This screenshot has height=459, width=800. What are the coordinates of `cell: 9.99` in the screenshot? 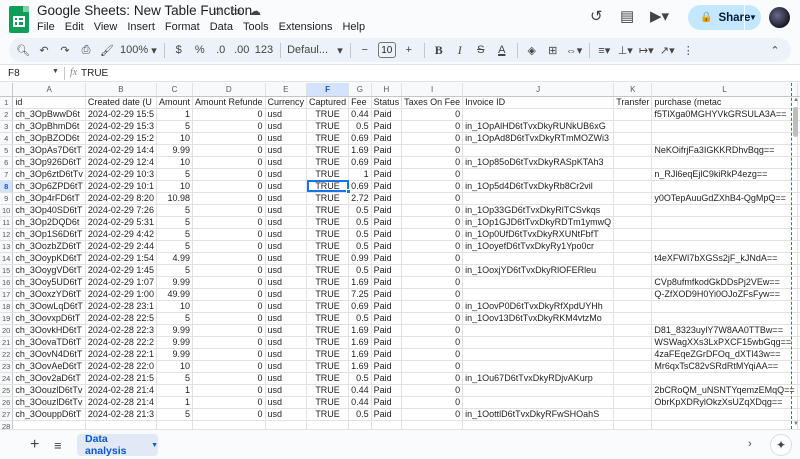 It's located at (174, 330).